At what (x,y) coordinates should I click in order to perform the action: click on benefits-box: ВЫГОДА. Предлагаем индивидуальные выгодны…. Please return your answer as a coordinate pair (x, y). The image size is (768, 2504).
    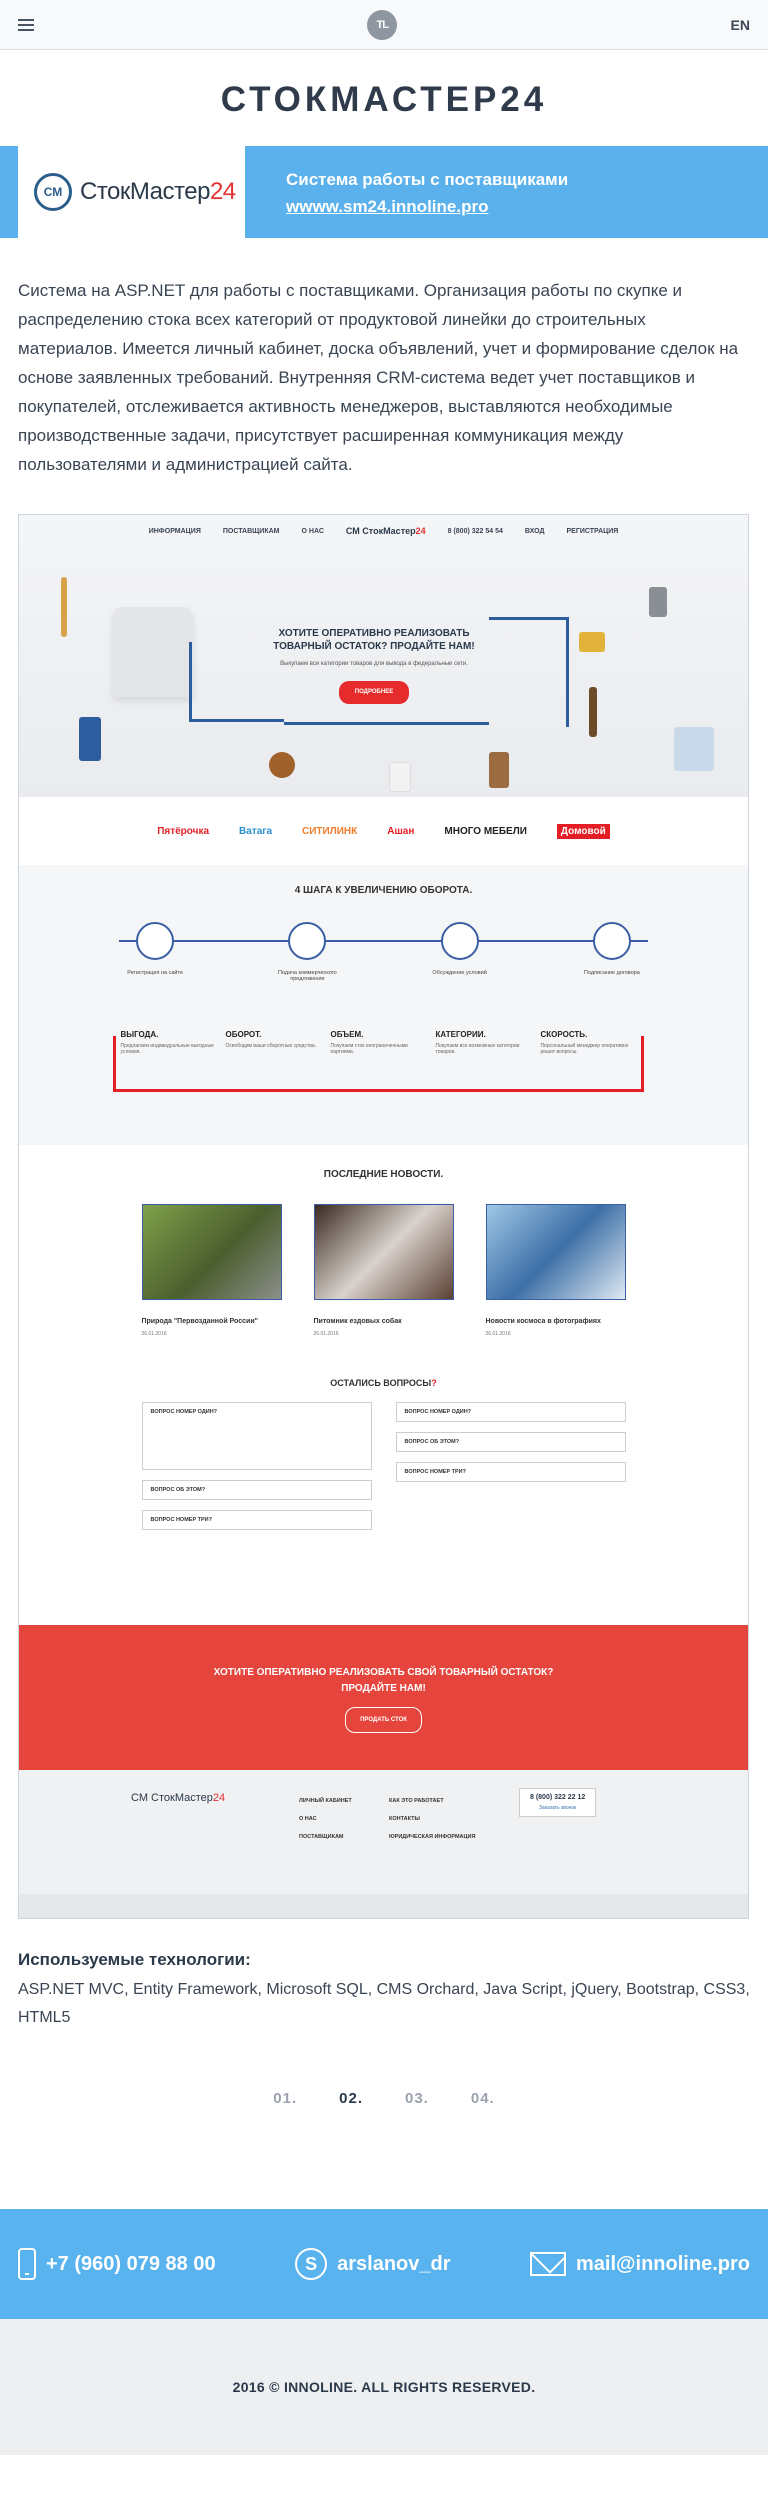
    Looking at the image, I should click on (378, 1061).